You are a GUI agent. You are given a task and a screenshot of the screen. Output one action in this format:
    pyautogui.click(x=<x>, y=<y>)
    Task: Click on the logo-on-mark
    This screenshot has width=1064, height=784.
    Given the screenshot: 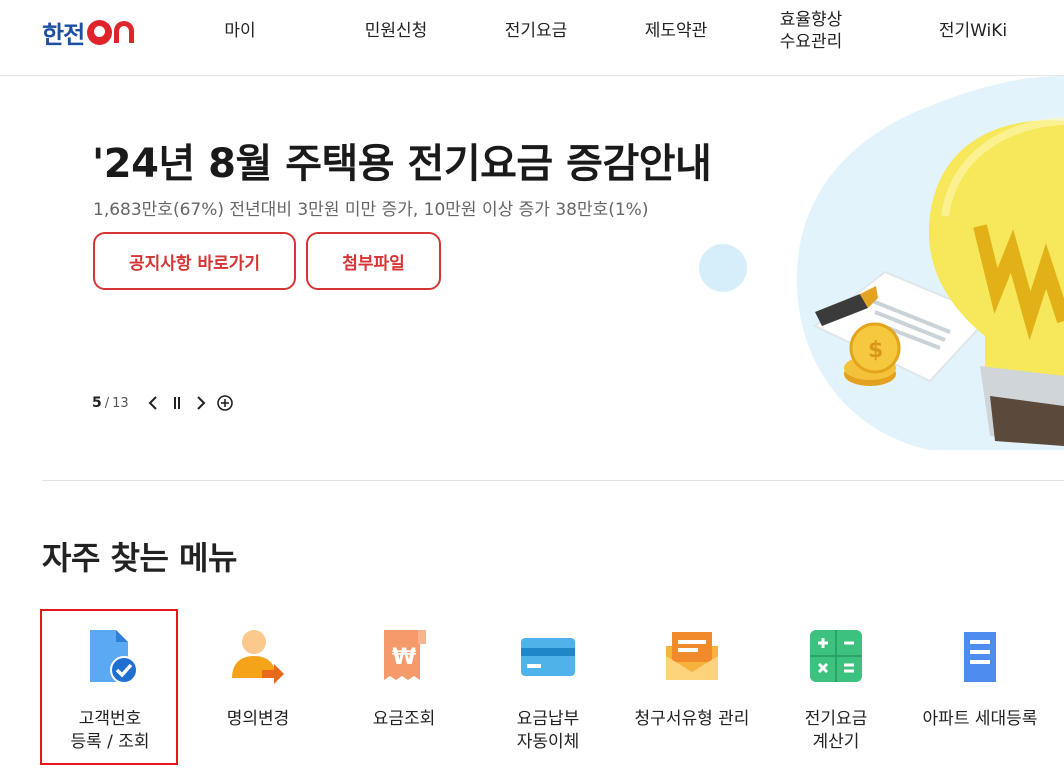 What is the action you would take?
    pyautogui.click(x=111, y=32)
    